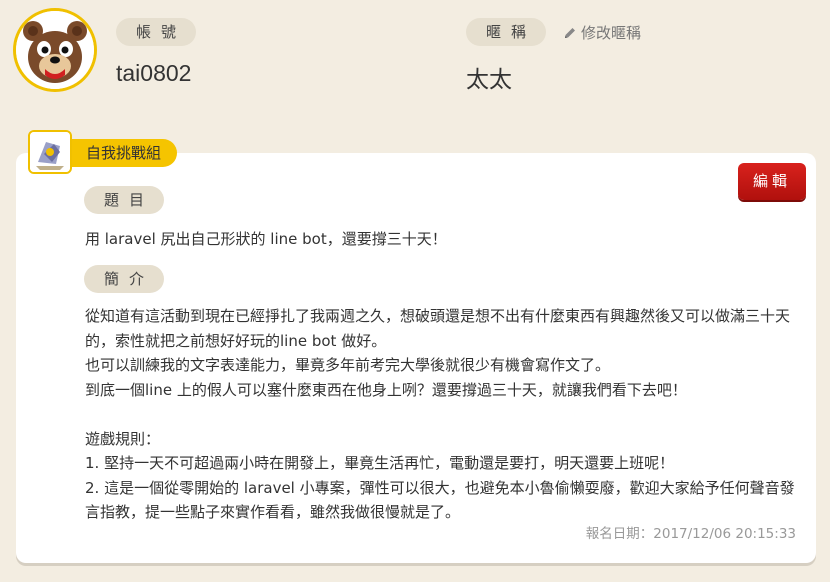 This screenshot has width=830, height=582. Describe the element at coordinates (611, 33) in the screenshot. I see `edit-nickname-label: 修改暱稱` at that location.